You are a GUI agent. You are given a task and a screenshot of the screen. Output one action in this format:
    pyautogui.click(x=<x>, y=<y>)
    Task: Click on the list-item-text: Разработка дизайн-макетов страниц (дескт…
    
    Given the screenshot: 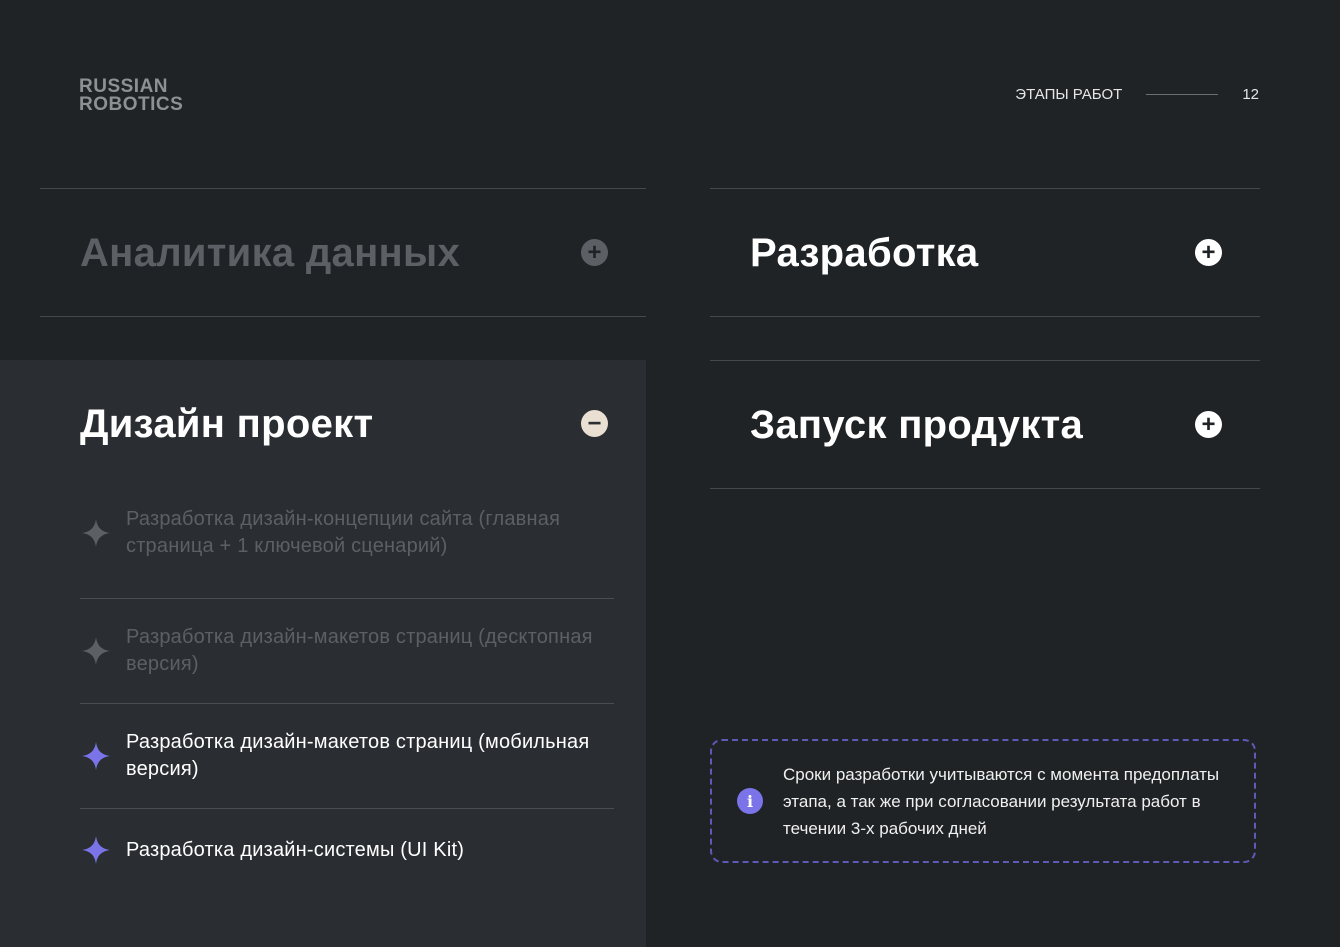 What is the action you would take?
    pyautogui.click(x=359, y=650)
    